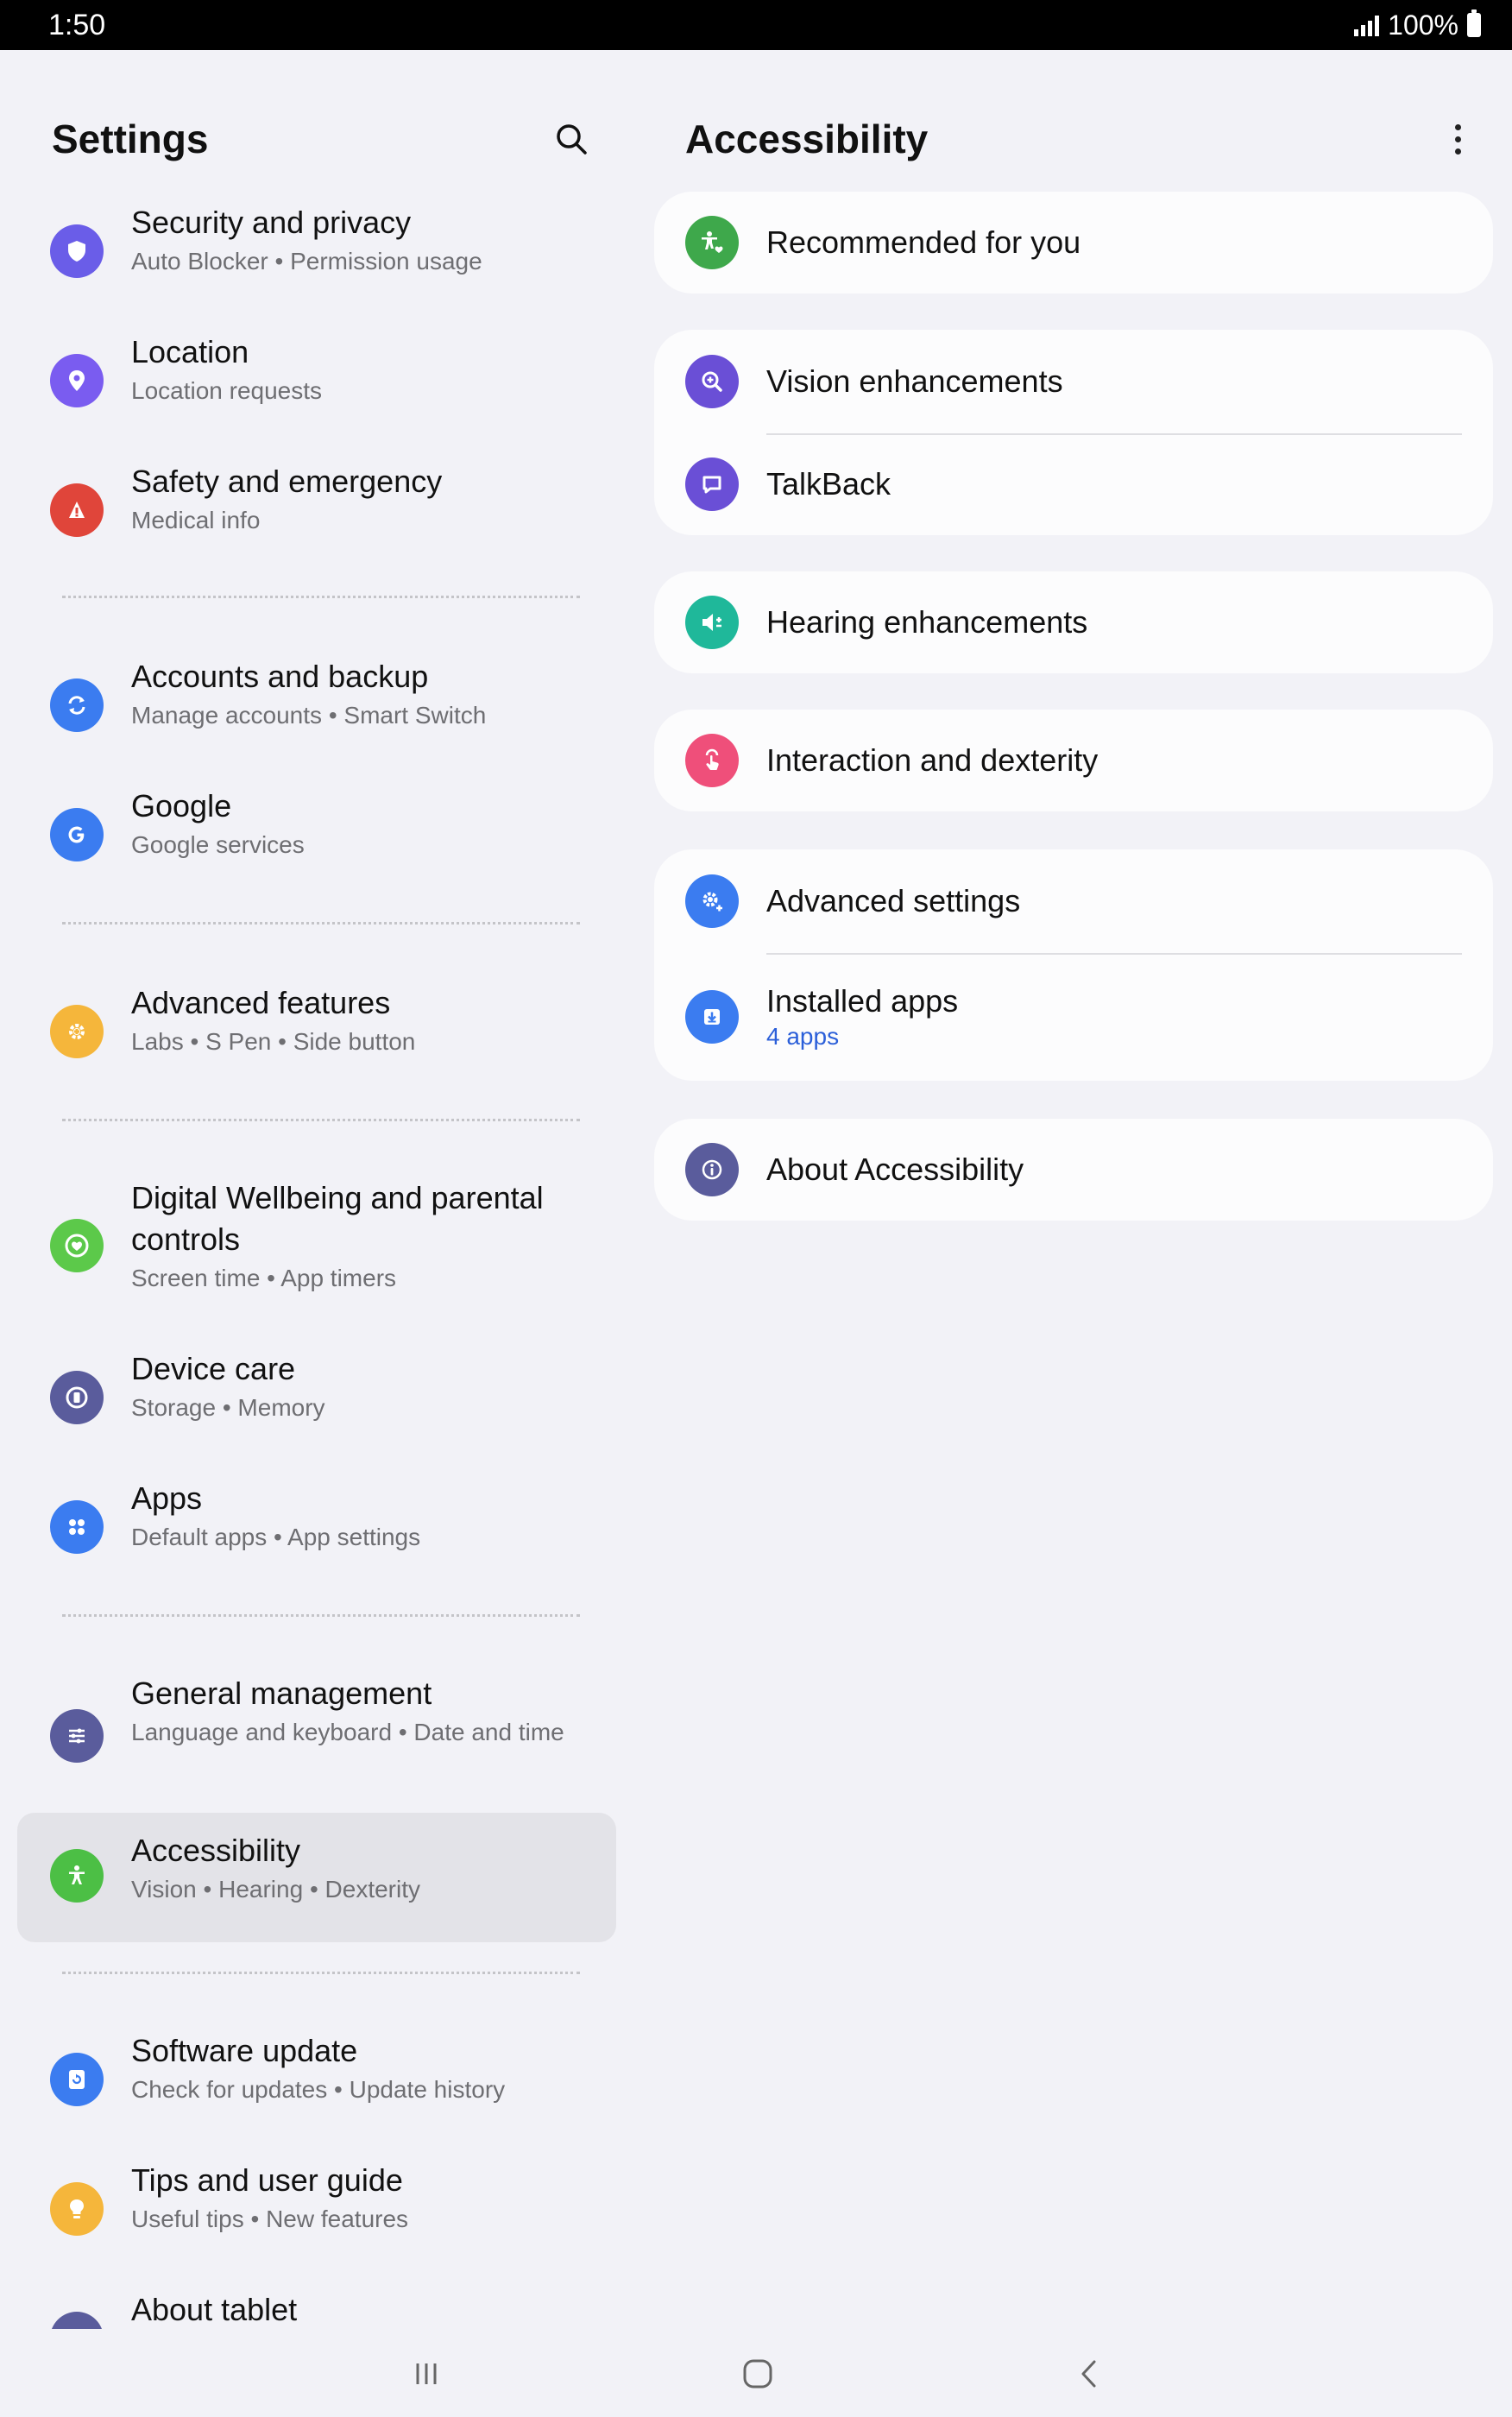 This screenshot has width=1512, height=2417. I want to click on search-button, so click(571, 139).